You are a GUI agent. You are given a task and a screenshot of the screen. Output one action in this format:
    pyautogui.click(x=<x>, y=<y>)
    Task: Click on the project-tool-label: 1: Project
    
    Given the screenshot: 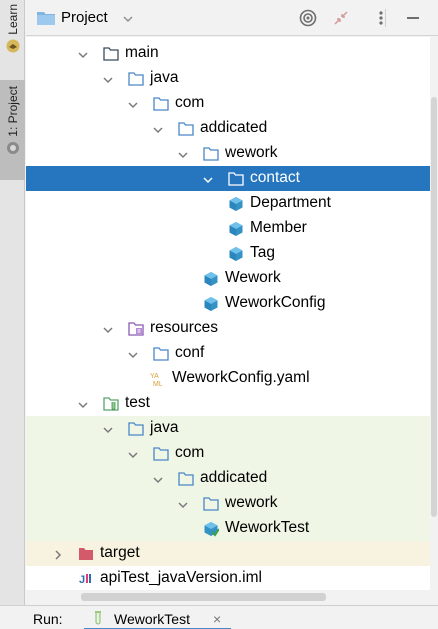 What is the action you would take?
    pyautogui.click(x=12, y=111)
    